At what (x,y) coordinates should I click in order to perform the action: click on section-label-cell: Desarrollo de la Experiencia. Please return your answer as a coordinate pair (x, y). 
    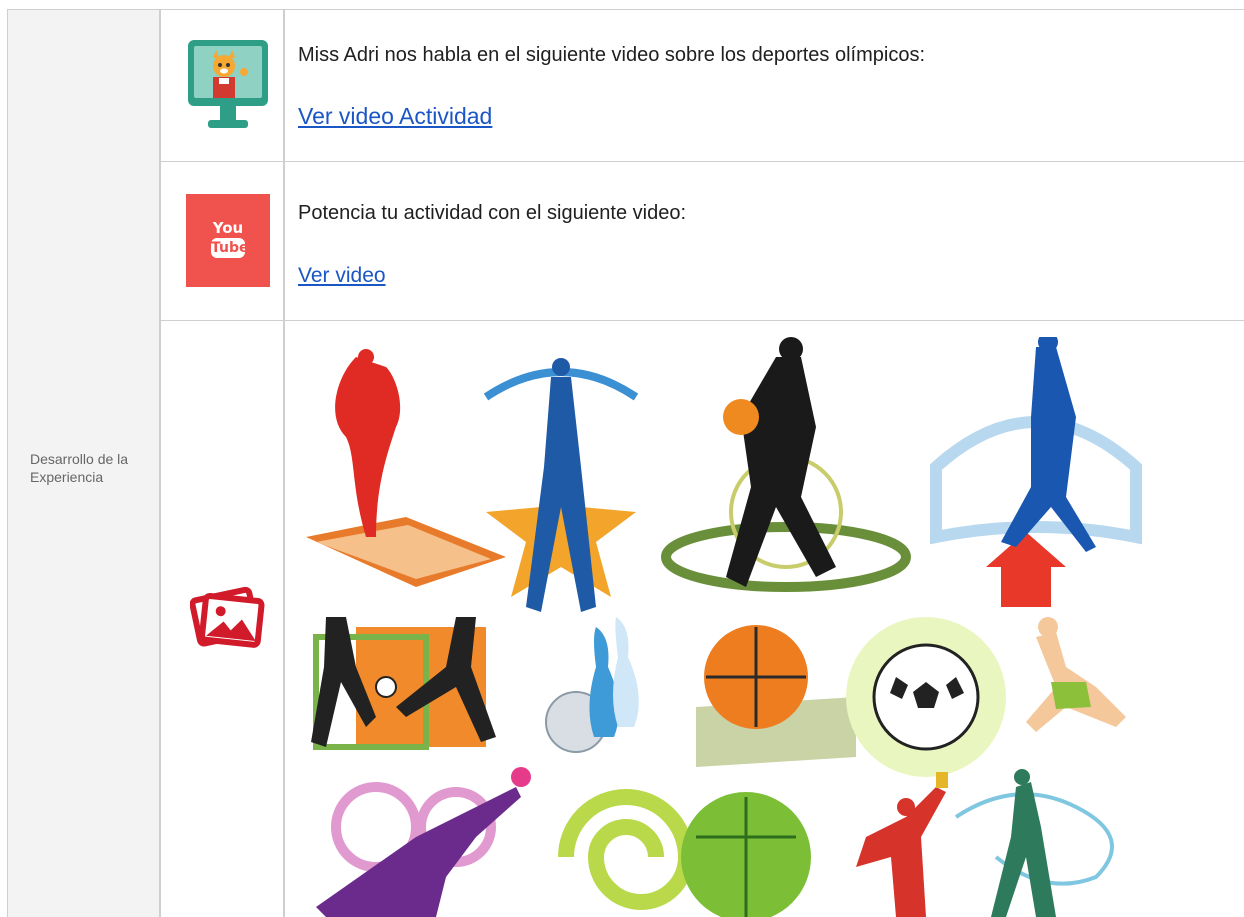
    Looking at the image, I should click on (83, 463).